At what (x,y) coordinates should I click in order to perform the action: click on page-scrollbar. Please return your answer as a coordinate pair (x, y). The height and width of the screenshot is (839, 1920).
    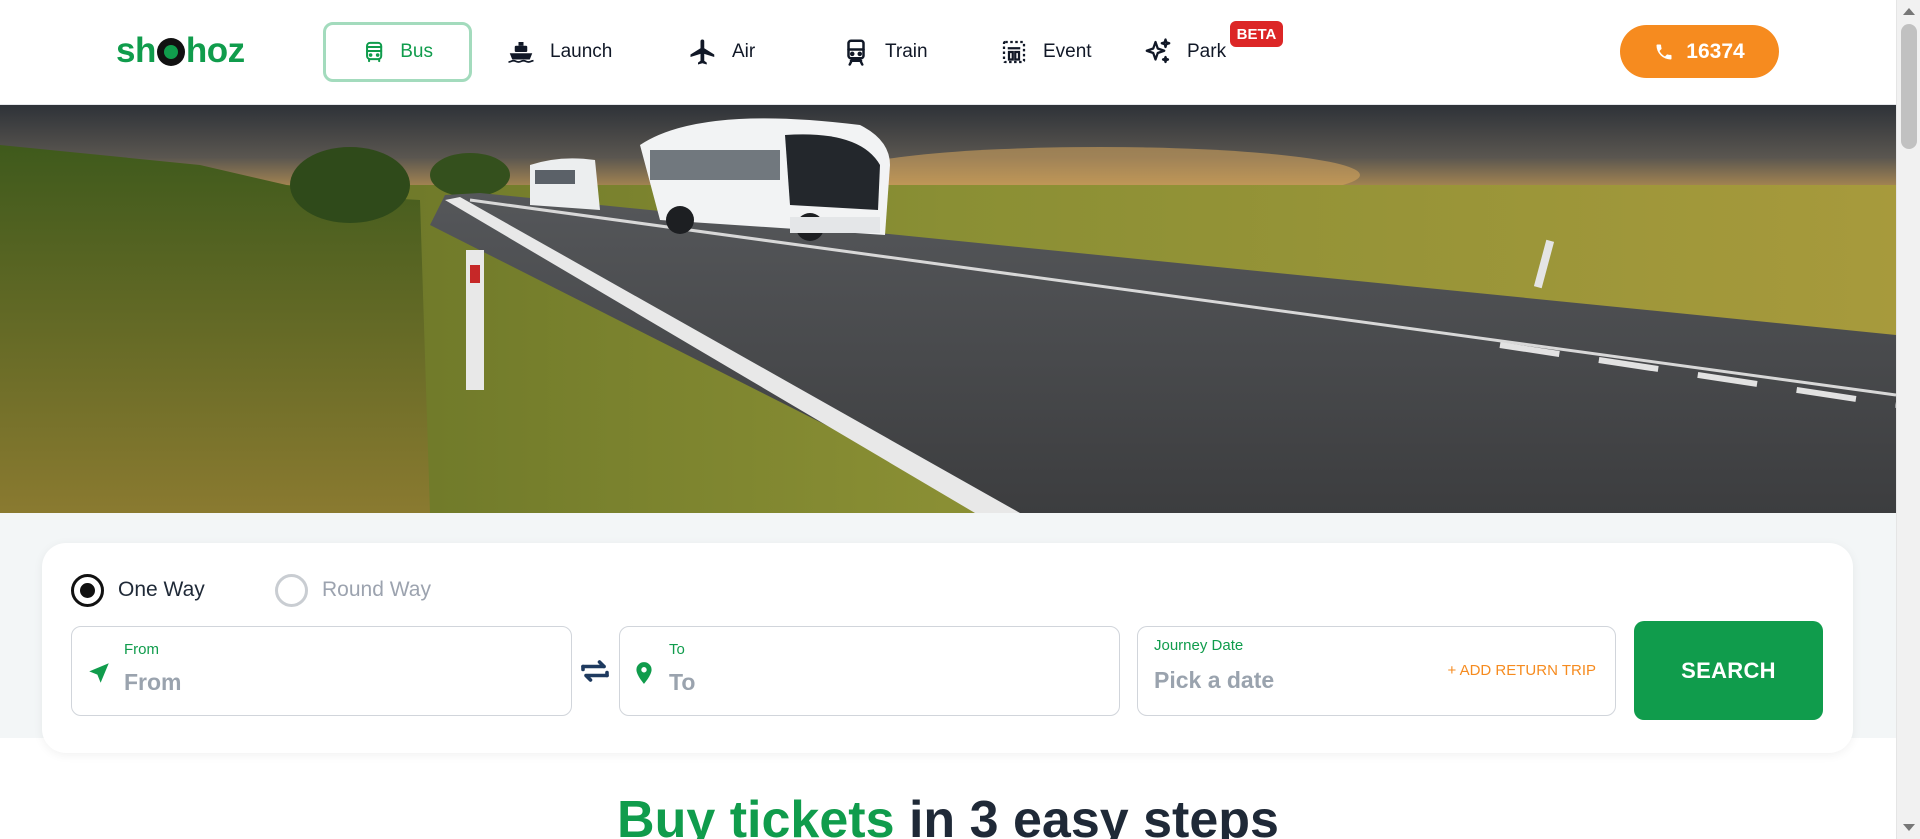
    Looking at the image, I should click on (1908, 419).